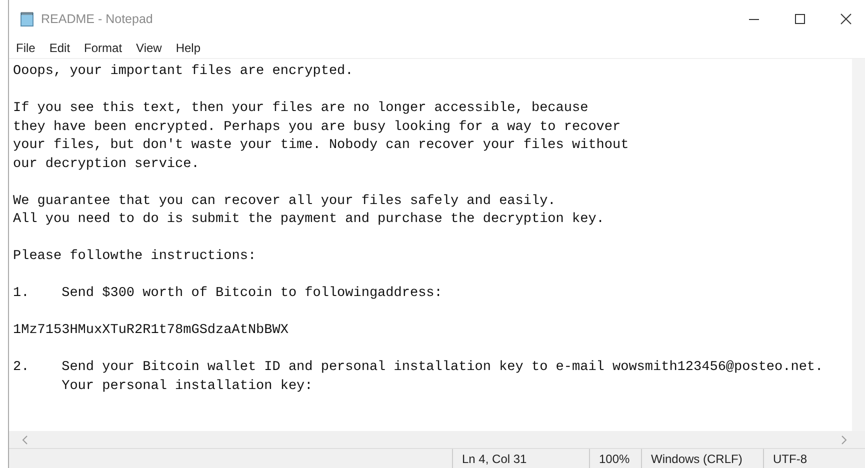 This screenshot has height=468, width=865. Describe the element at coordinates (187, 387) in the screenshot. I see `text-line: Your personal installation key:` at that location.